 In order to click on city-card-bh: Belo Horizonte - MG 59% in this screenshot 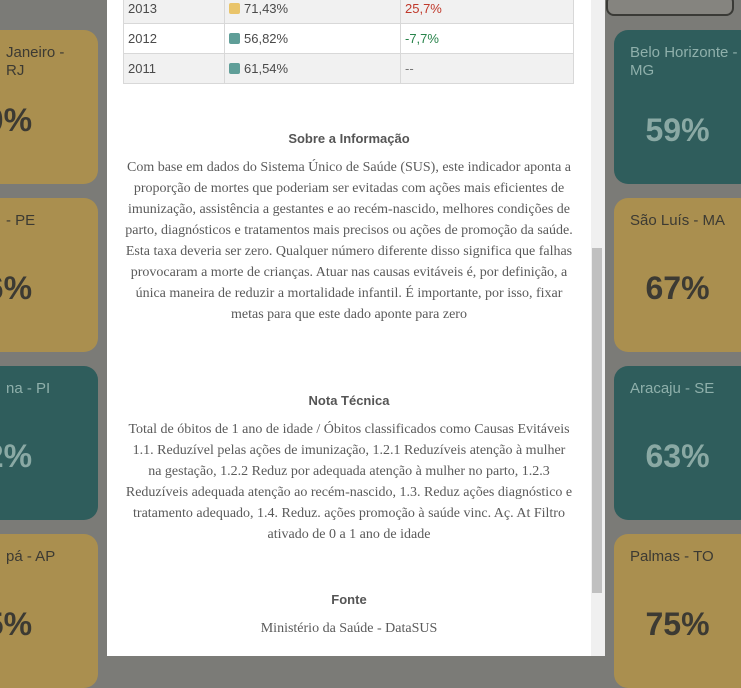, I will do `click(677, 107)`.